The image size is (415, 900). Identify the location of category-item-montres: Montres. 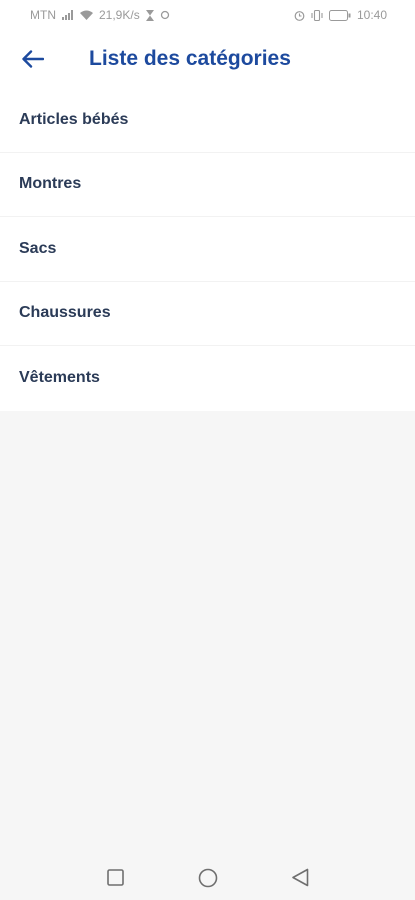
(207, 185).